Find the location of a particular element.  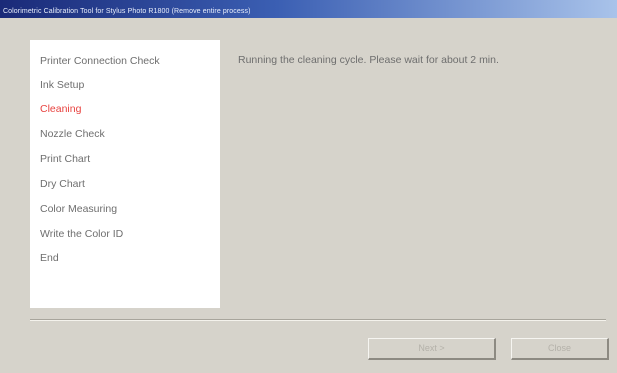

step-item-cleaning: Cleaning is located at coordinates (61, 109).